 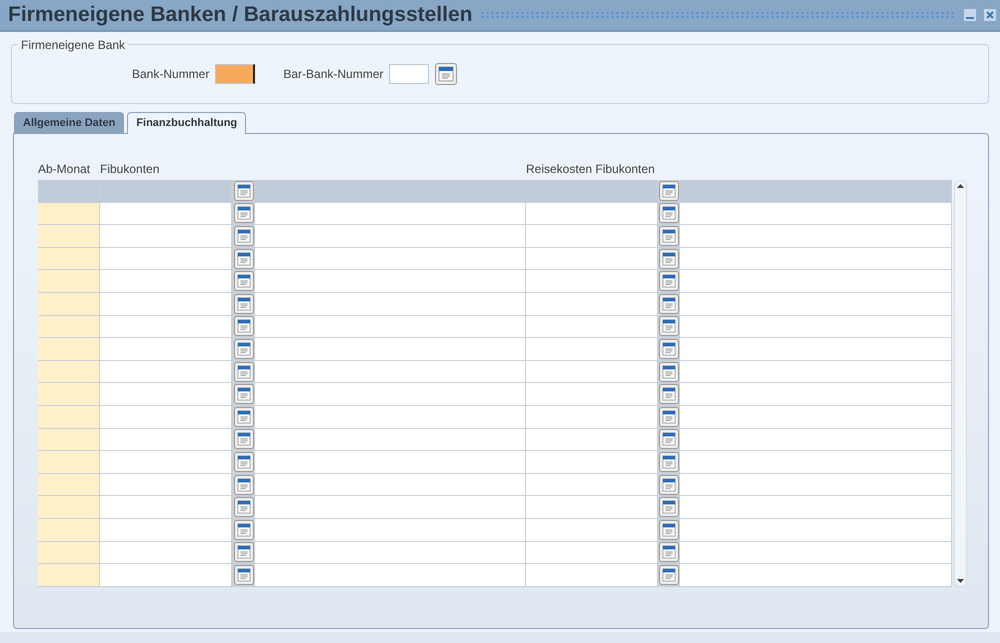 I want to click on close-button, so click(x=990, y=15).